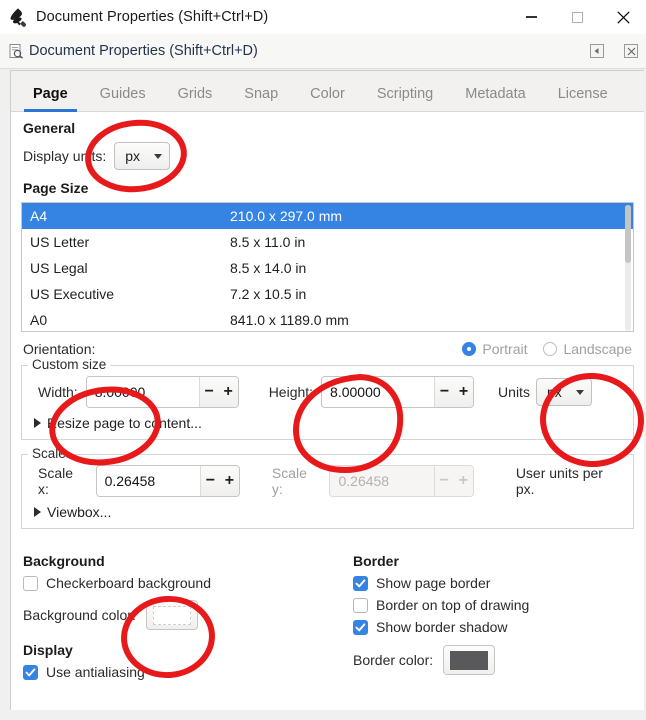 The image size is (646, 720). I want to click on height-input: 8.00000 − +, so click(398, 392).